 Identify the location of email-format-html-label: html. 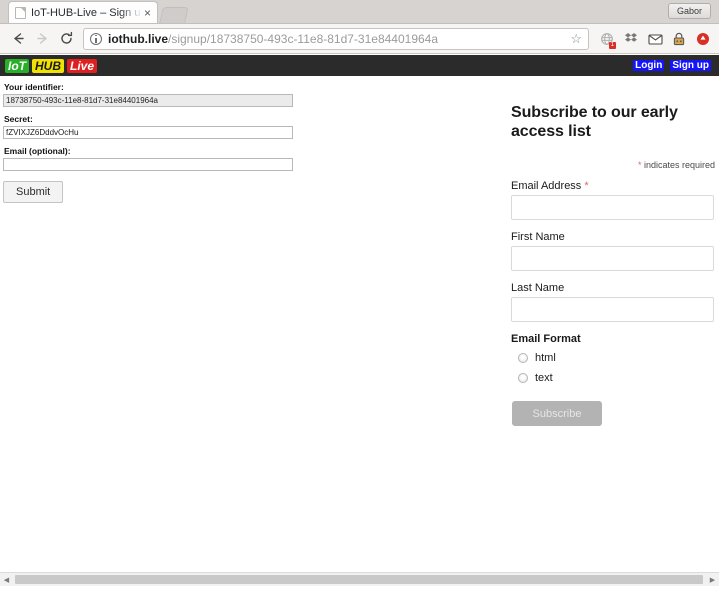
(545, 358).